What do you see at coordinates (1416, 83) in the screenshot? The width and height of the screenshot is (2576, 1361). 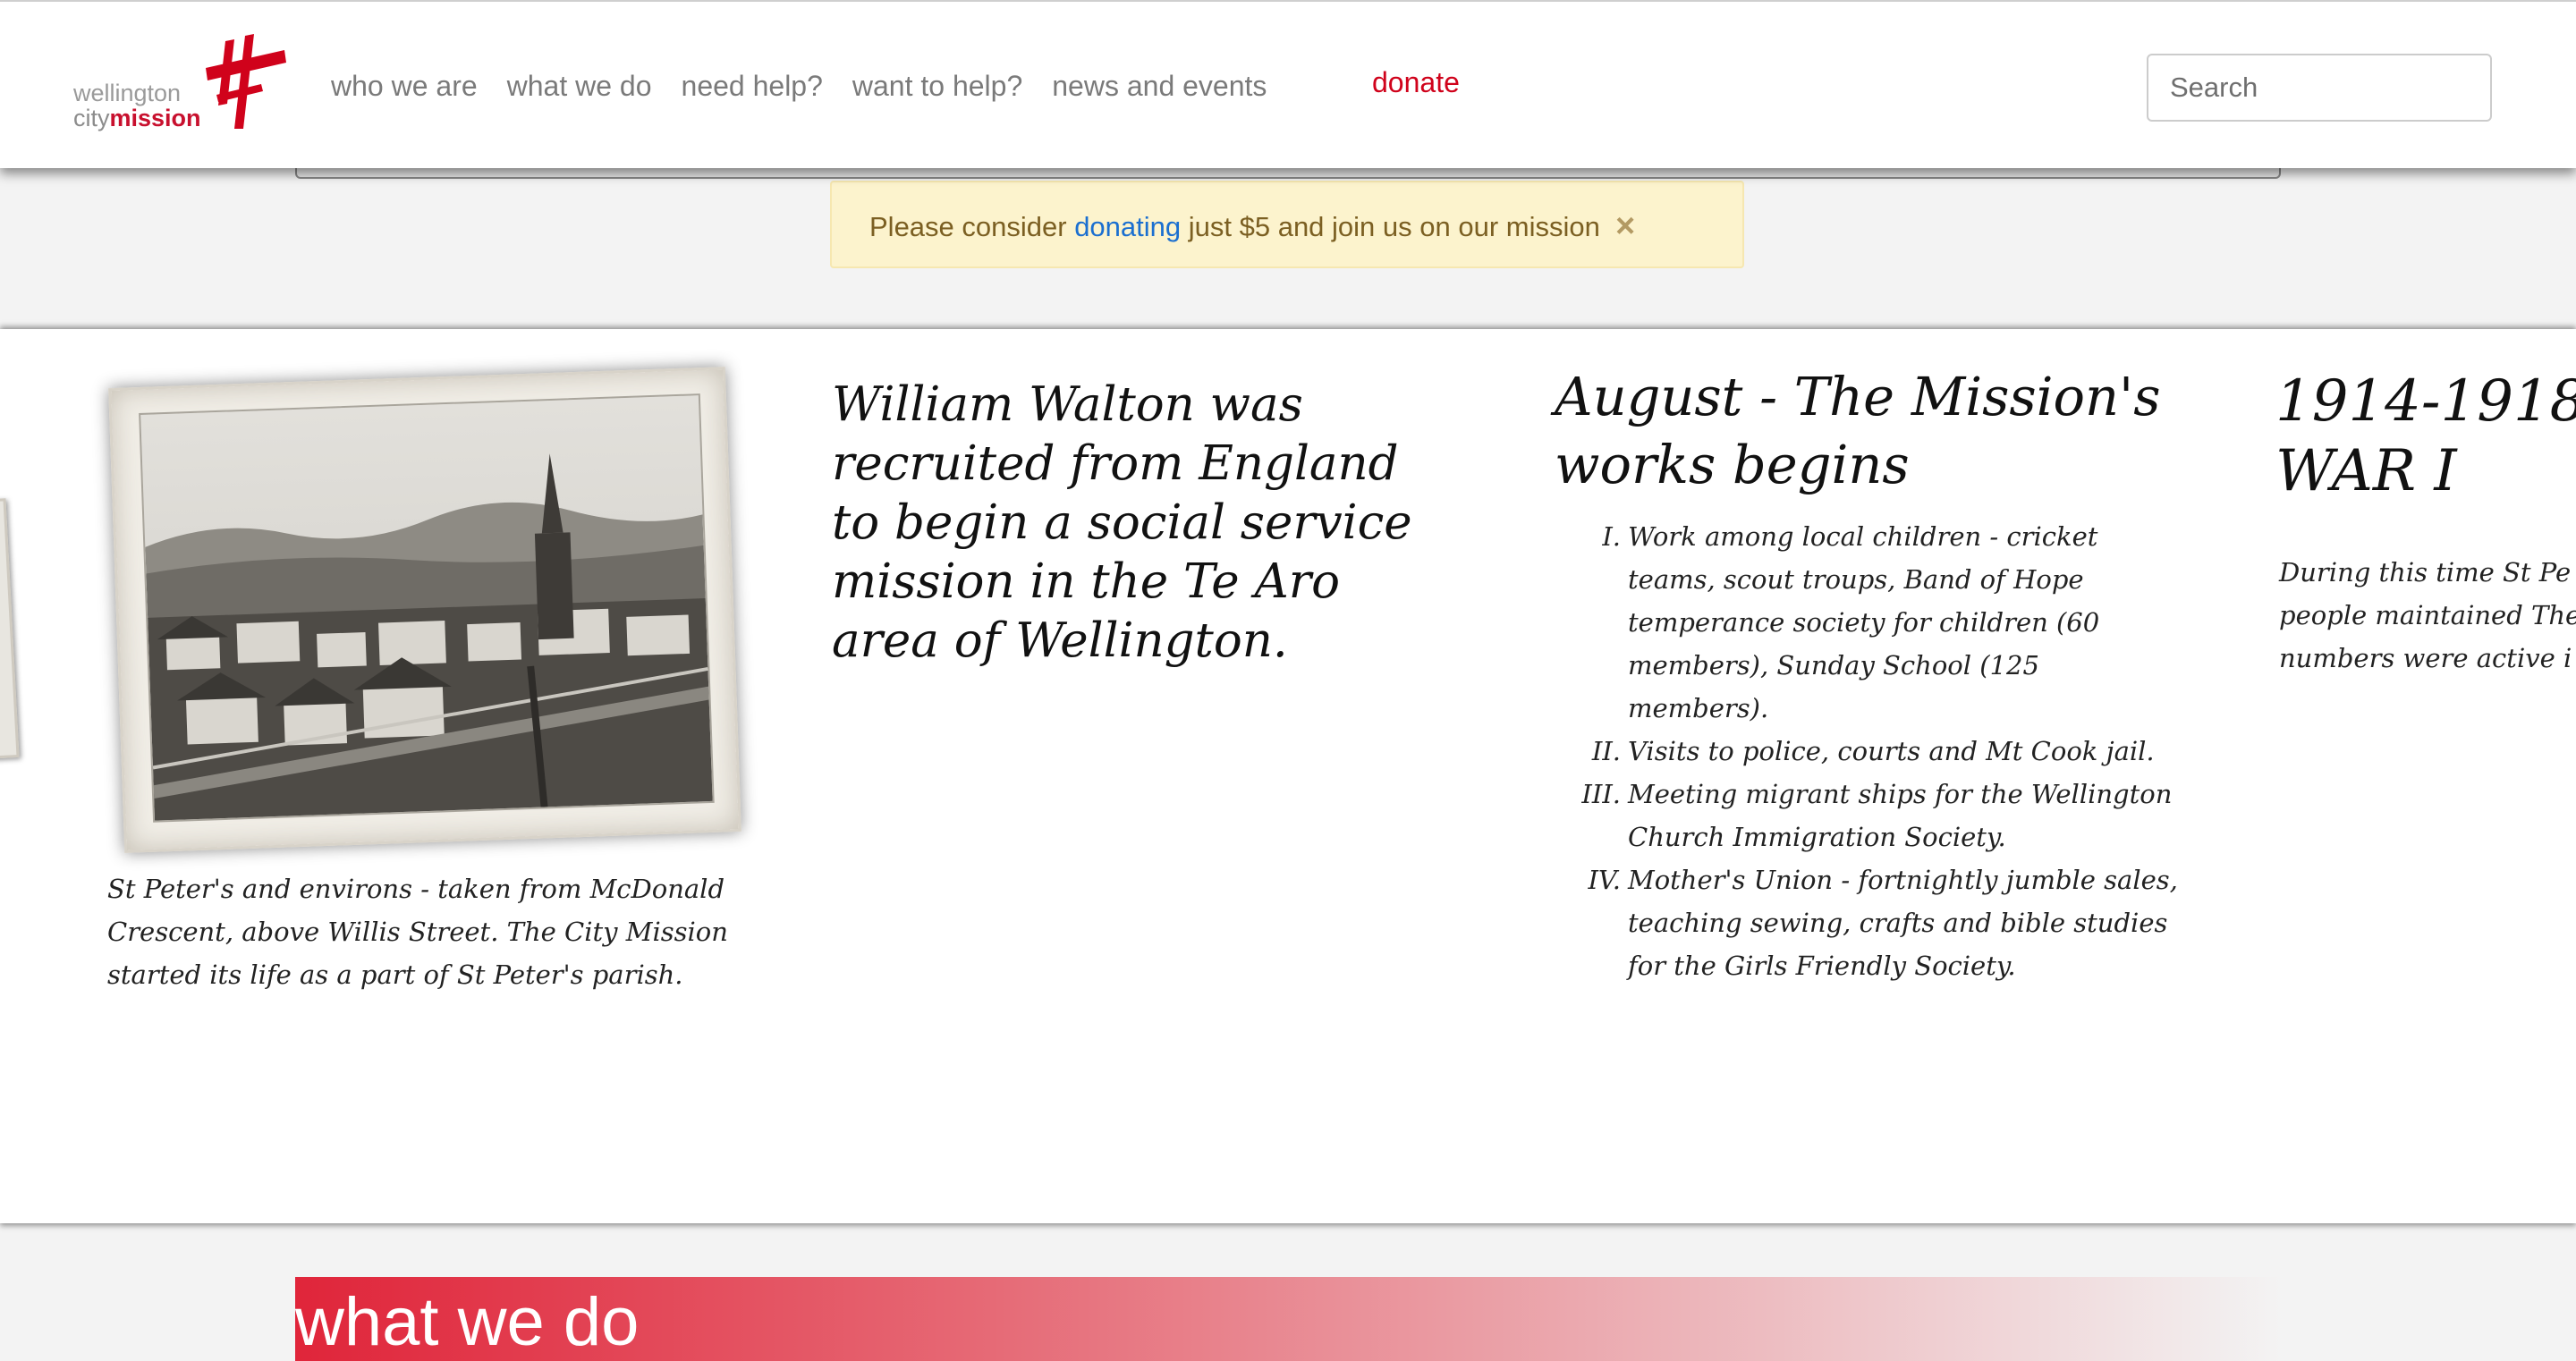 I see `nav-donate: donate` at bounding box center [1416, 83].